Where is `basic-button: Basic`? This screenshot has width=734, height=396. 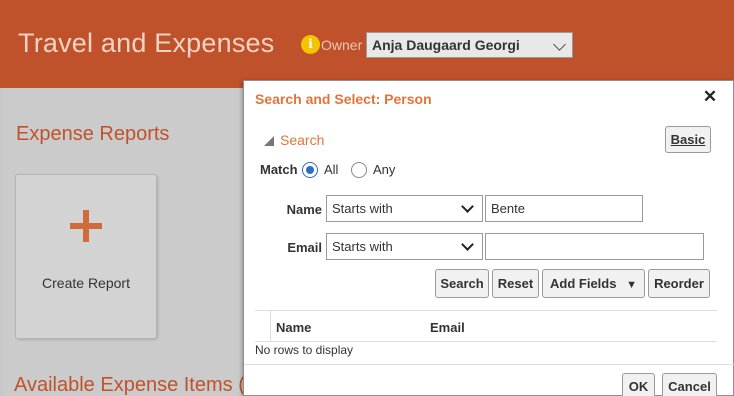
basic-button: Basic is located at coordinates (688, 139).